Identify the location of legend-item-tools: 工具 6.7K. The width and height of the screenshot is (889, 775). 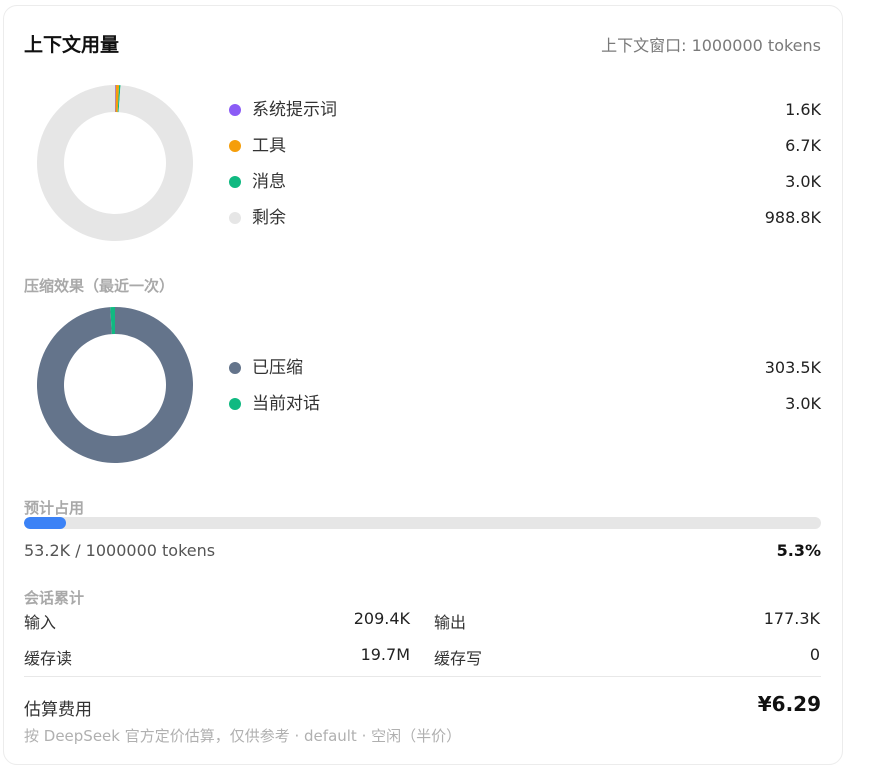
(524, 152).